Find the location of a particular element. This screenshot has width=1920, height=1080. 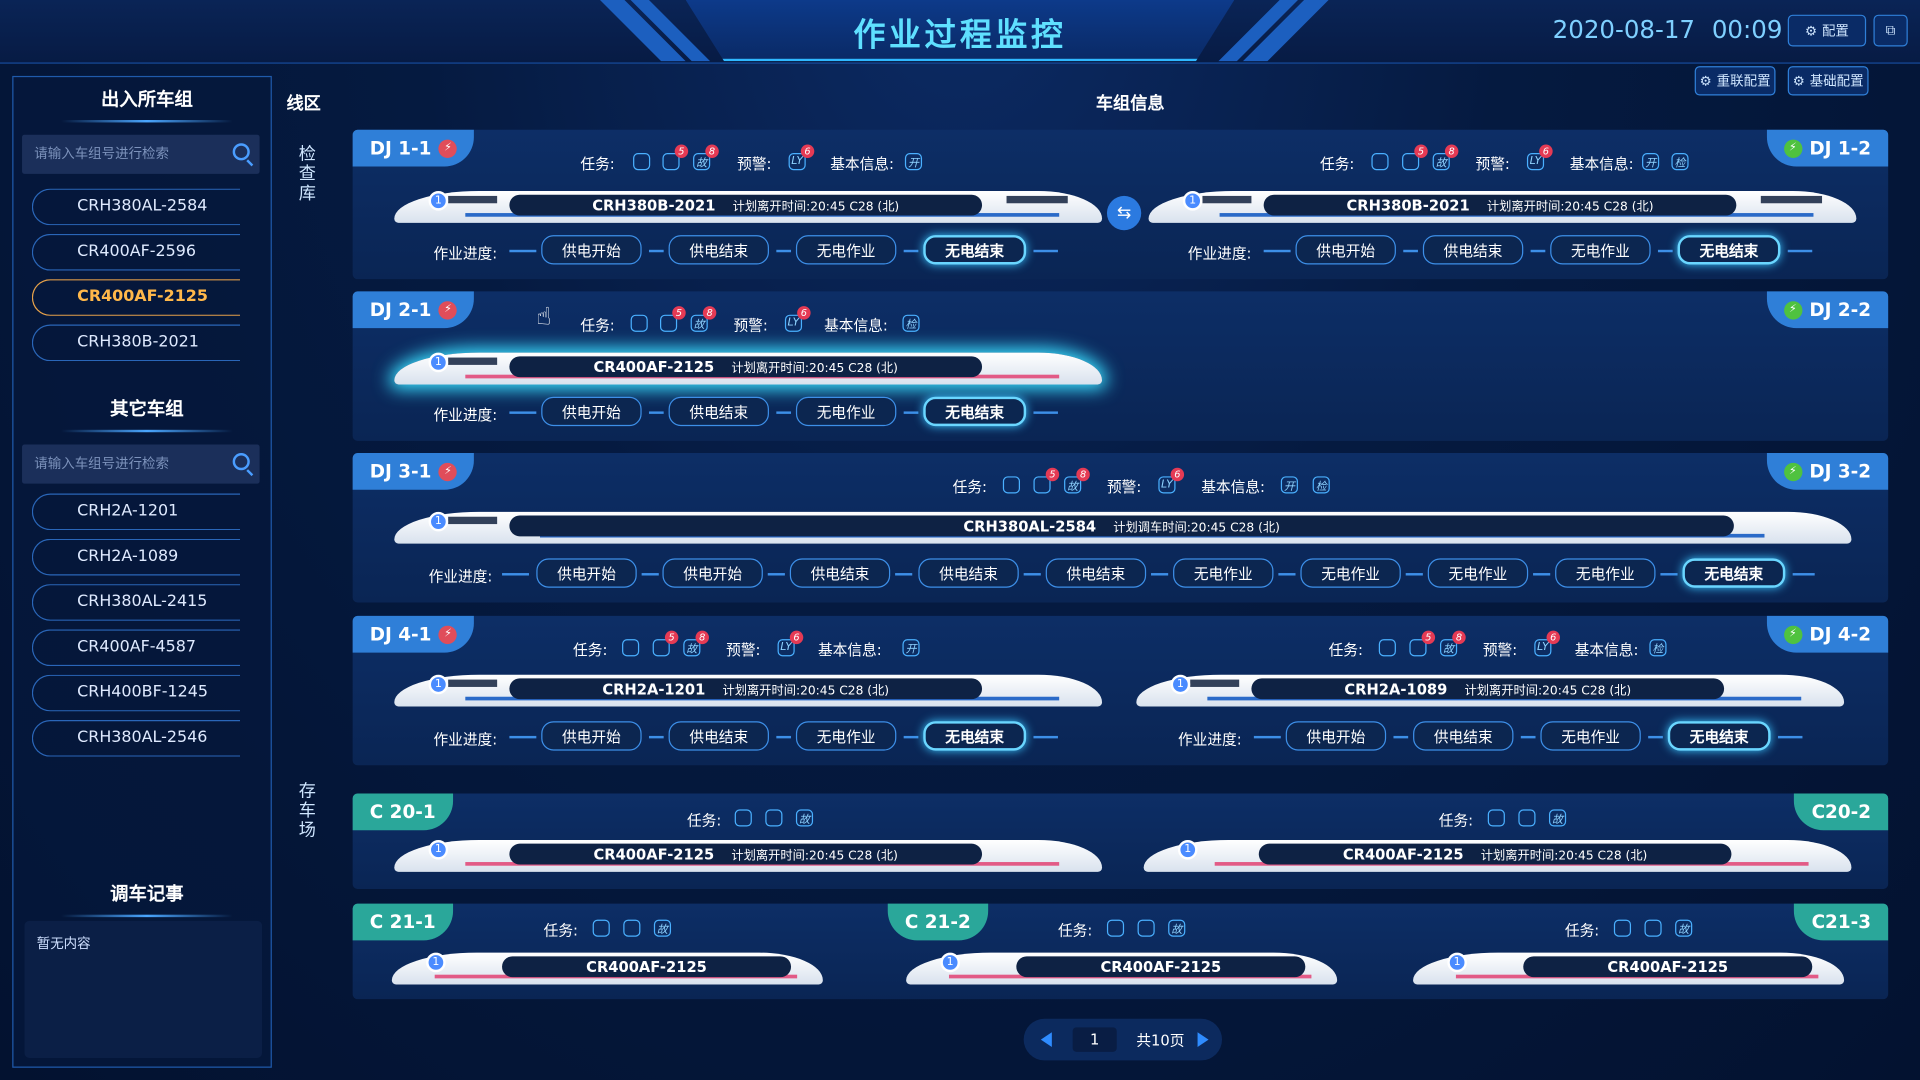

track-tag: DJ 2-1 ⚡ is located at coordinates (413, 310).